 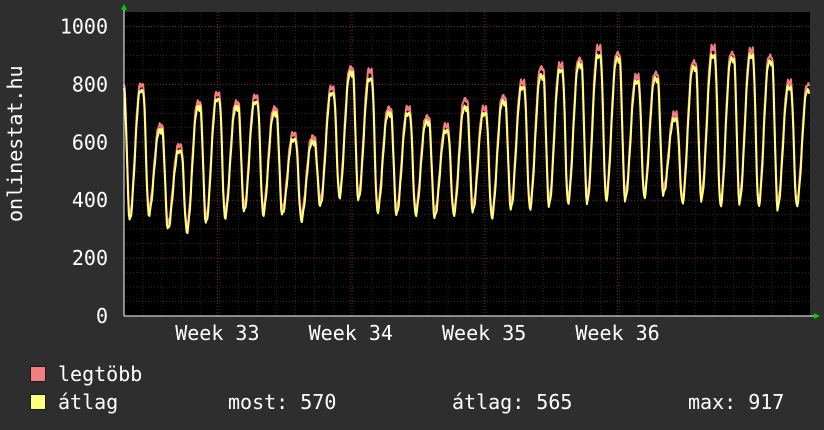 I want to click on x-tick-label: Week 36, so click(x=617, y=333).